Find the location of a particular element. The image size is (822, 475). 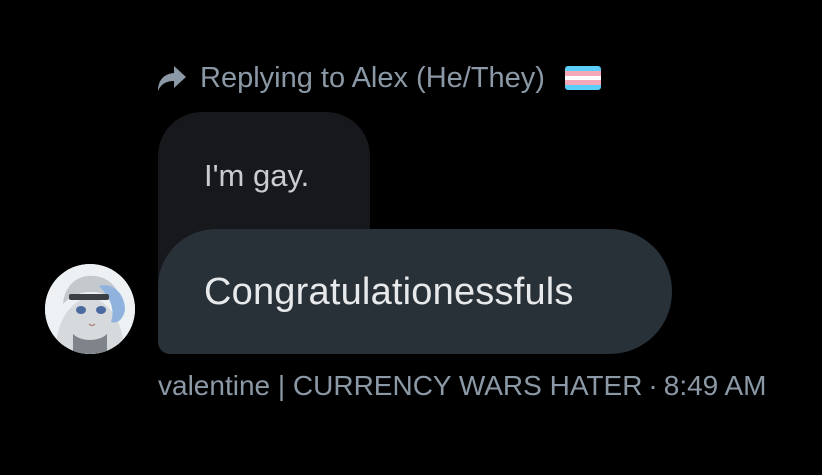

reply-label: Replying to Alex (He/They) is located at coordinates (372, 78).